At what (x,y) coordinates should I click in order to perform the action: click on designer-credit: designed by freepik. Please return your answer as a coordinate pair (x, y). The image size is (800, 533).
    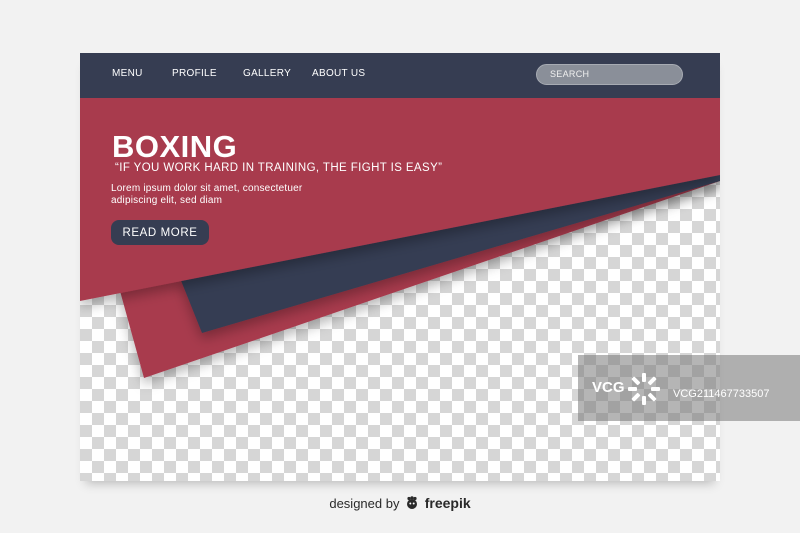
    Looking at the image, I should click on (400, 503).